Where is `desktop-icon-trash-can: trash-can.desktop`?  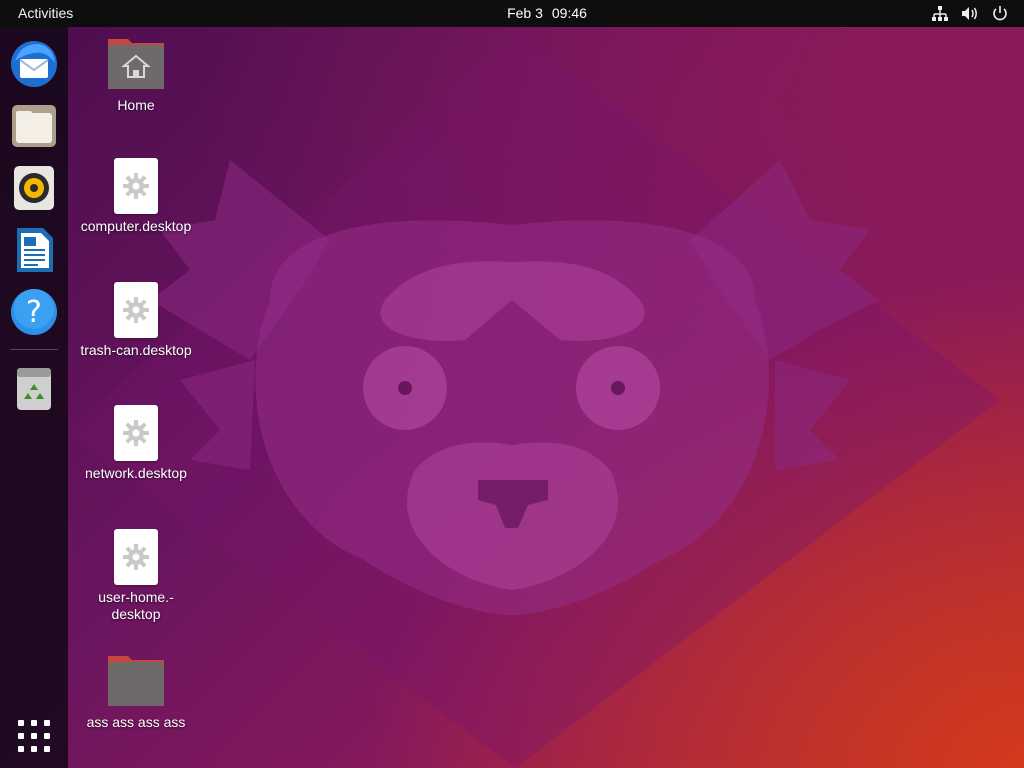
desktop-icon-trash-can: trash-can.desktop is located at coordinates (136, 319).